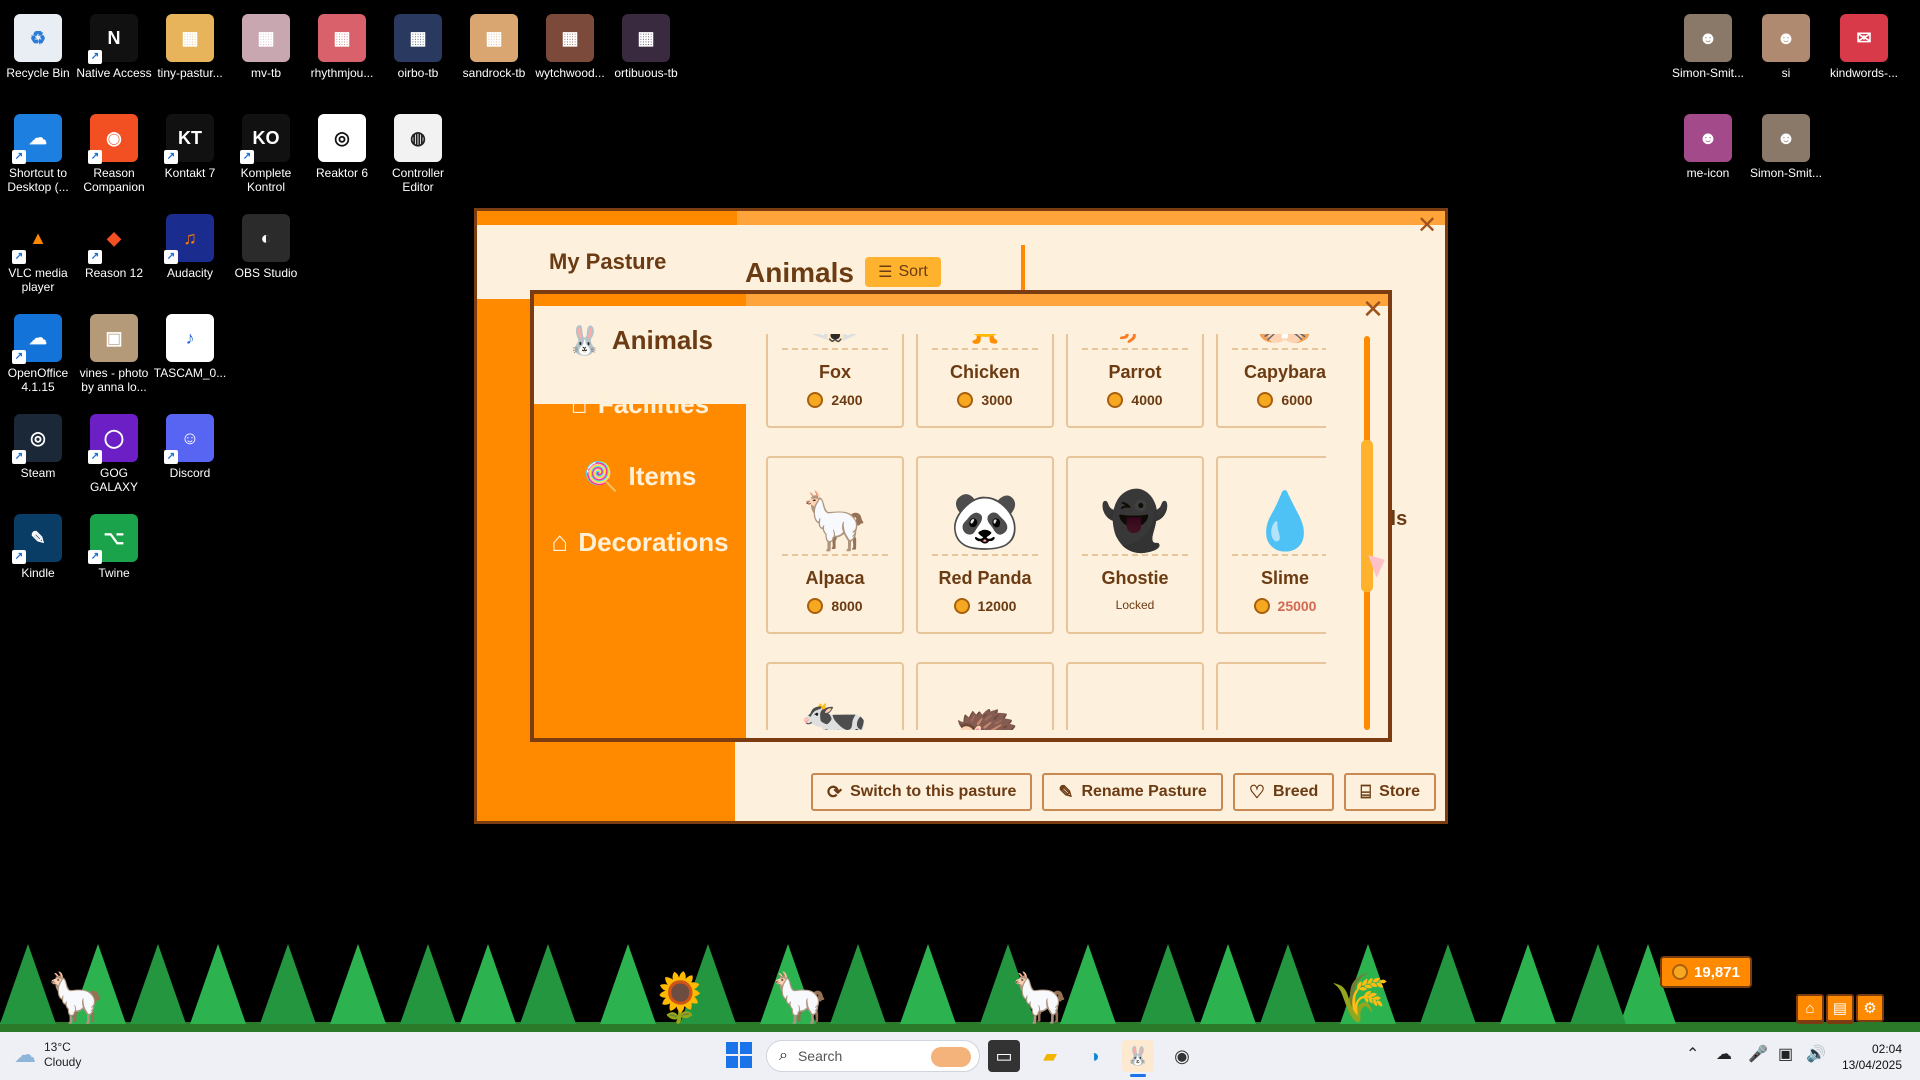 The width and height of the screenshot is (1920, 1080). I want to click on sort-button: ☰ Sort, so click(903, 272).